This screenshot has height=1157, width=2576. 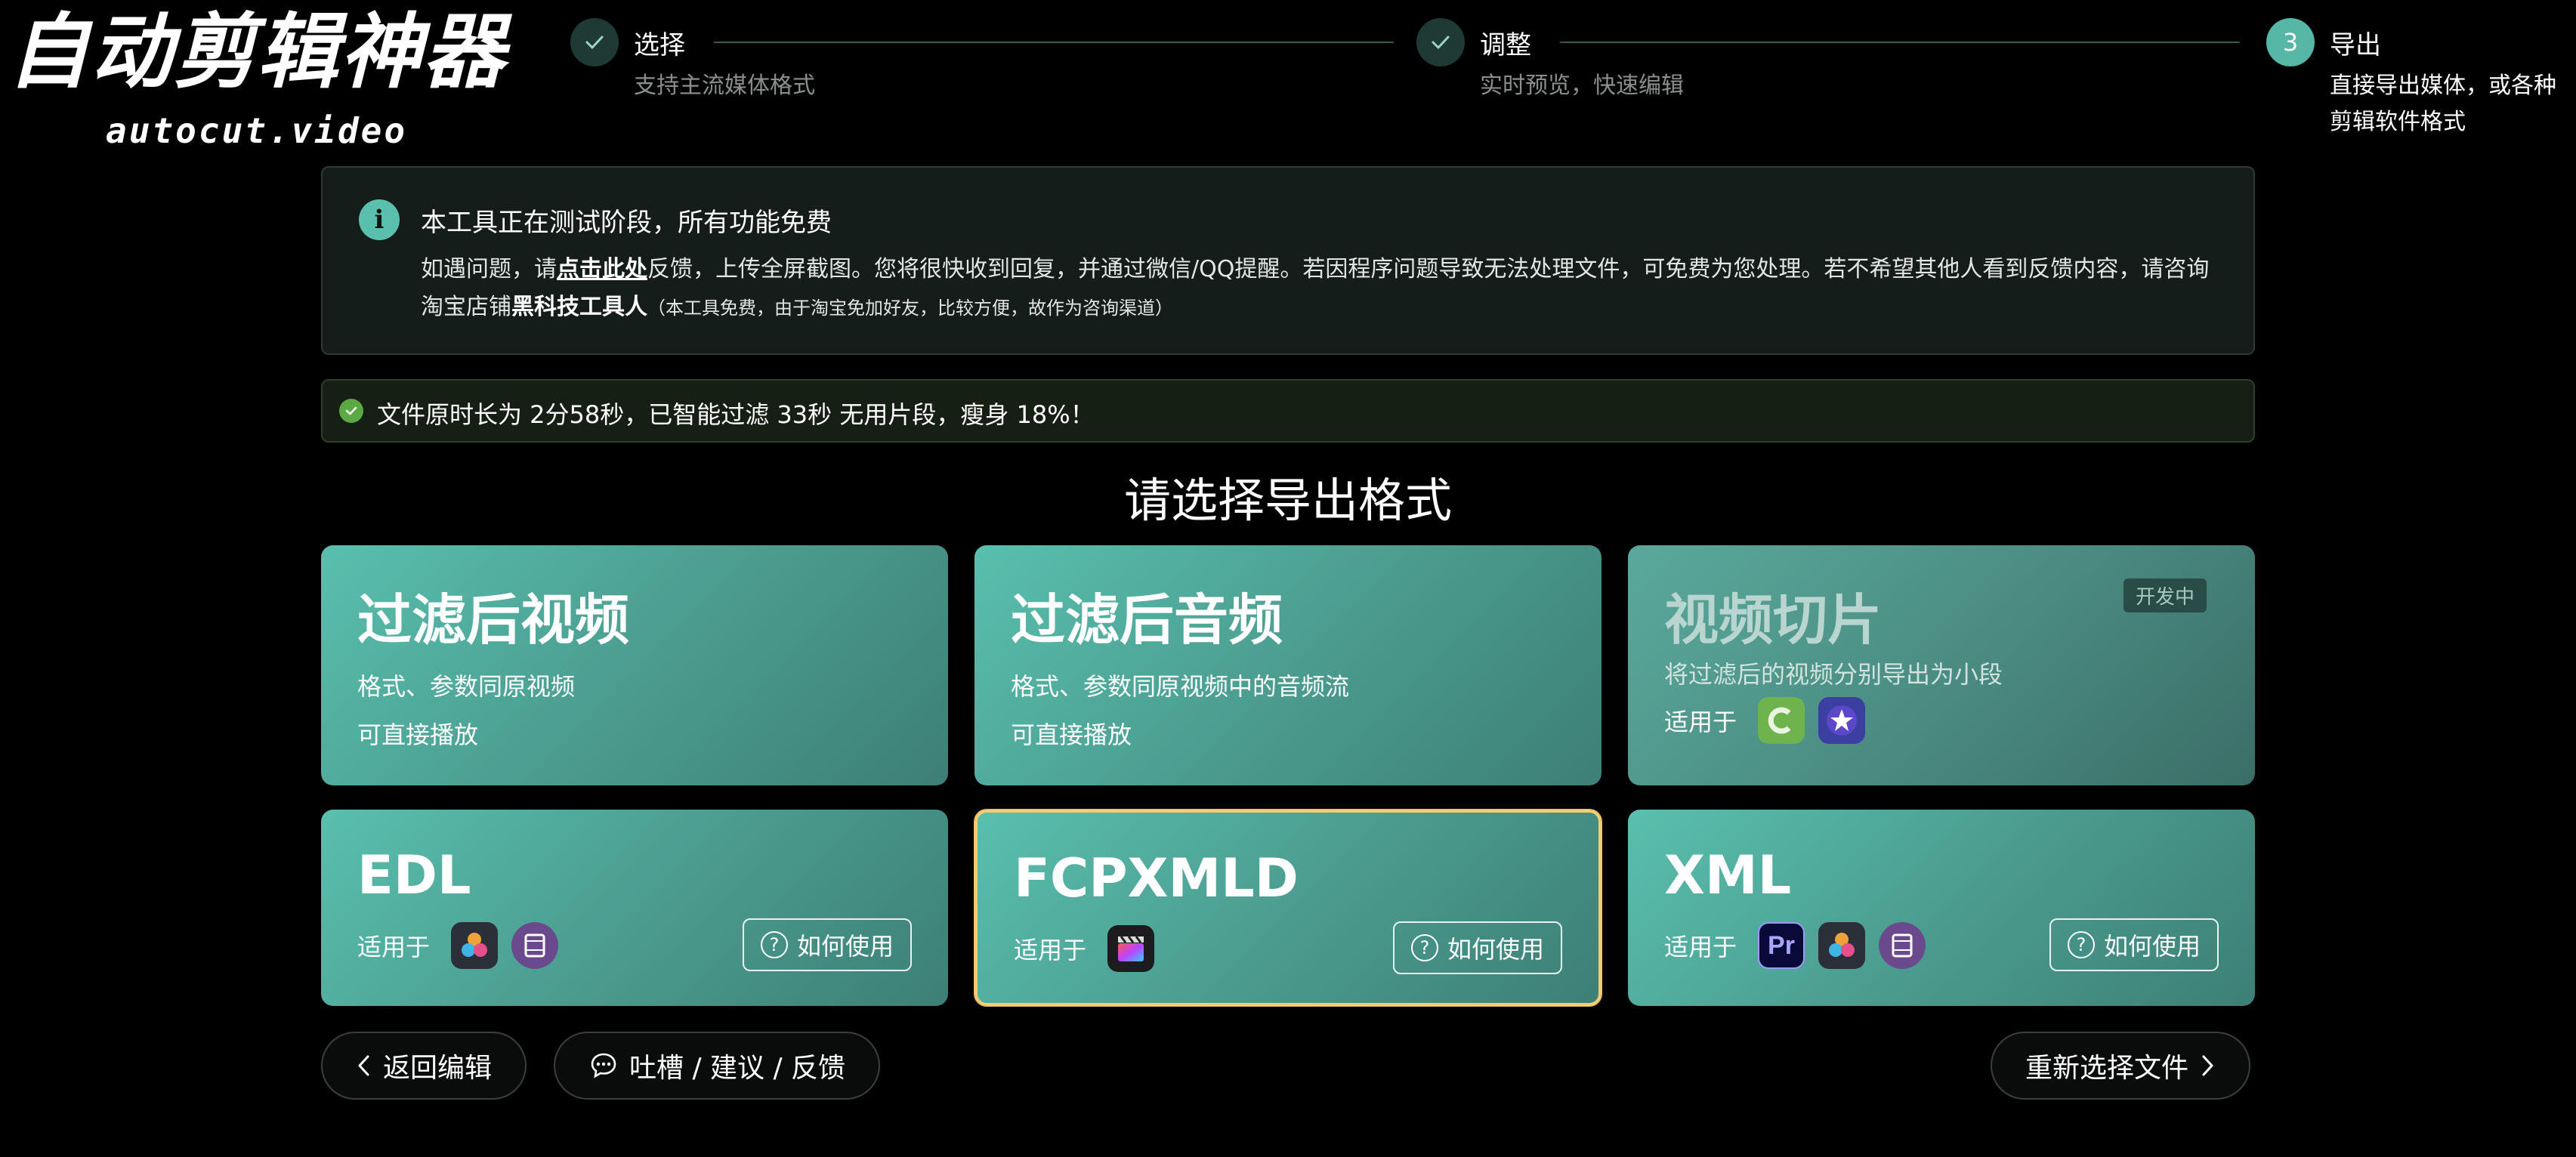 I want to click on chevron-left-icon, so click(x=363, y=1066).